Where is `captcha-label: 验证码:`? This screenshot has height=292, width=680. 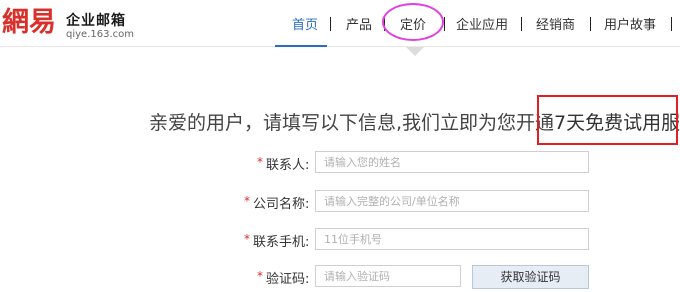
captcha-label: 验证码: is located at coordinates (288, 279).